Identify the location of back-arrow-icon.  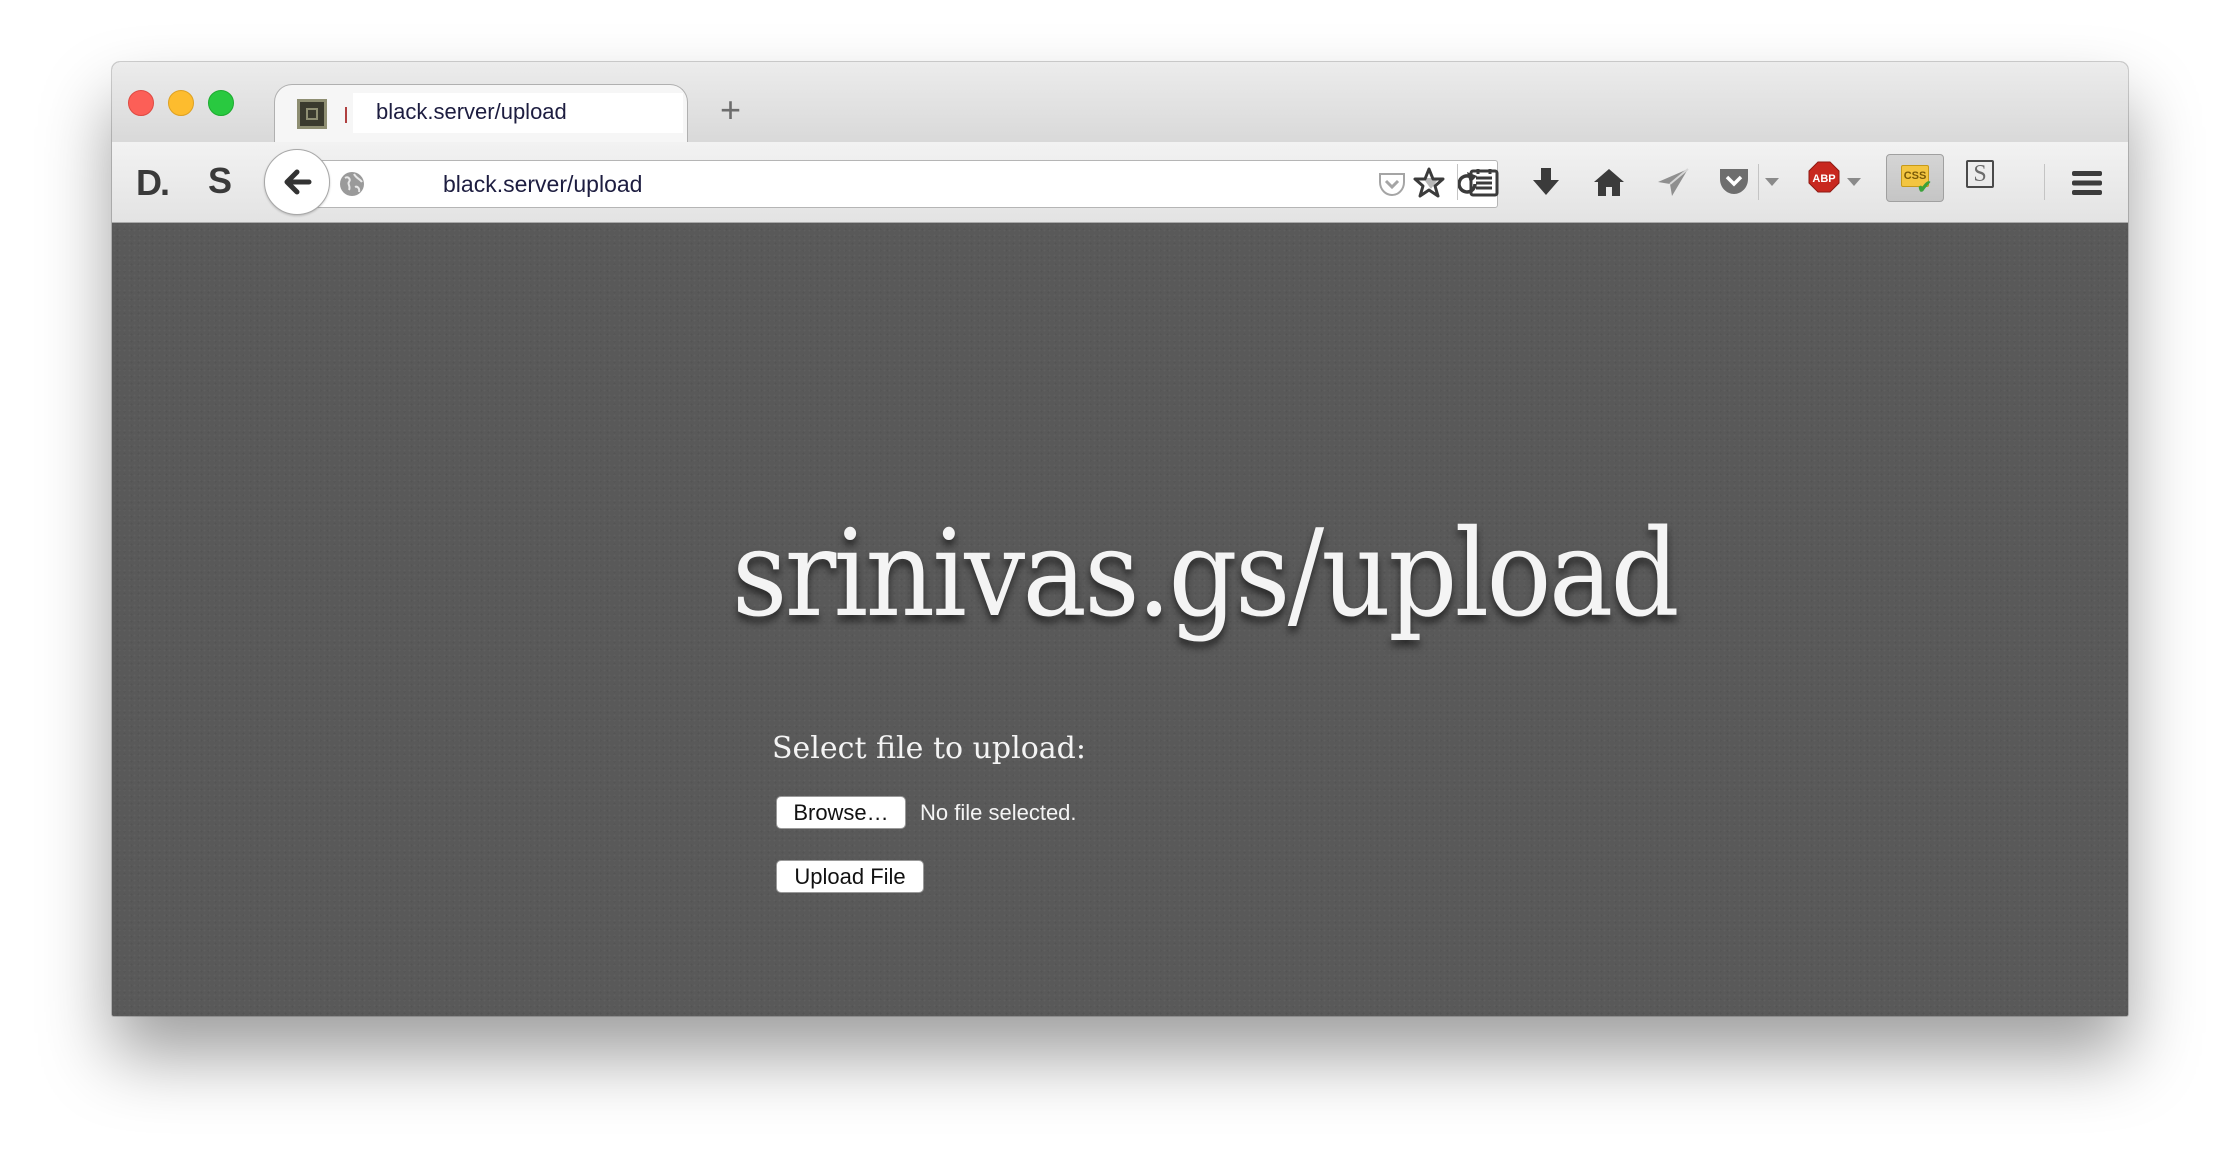
(298, 182).